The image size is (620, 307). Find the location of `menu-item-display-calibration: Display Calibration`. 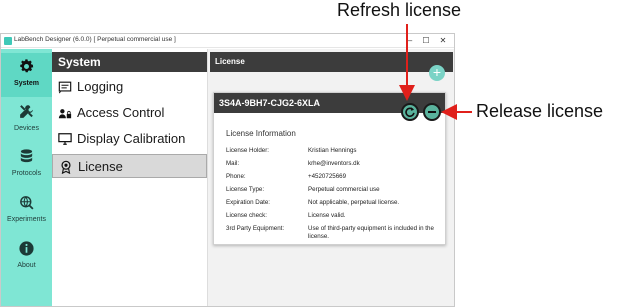

menu-item-display-calibration: Display Calibration is located at coordinates (129, 139).